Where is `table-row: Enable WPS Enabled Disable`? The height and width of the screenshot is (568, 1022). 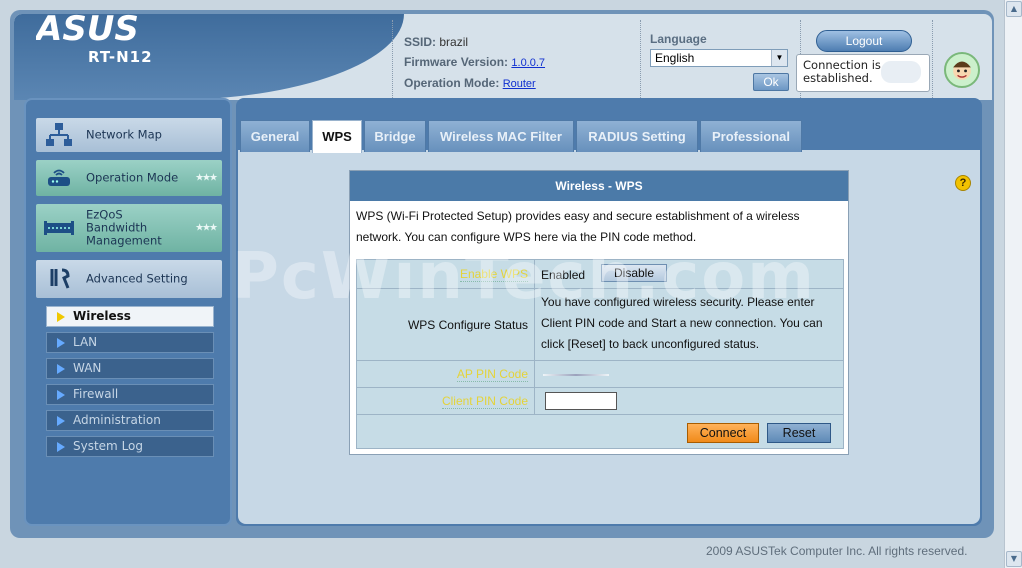 table-row: Enable WPS Enabled Disable is located at coordinates (600, 274).